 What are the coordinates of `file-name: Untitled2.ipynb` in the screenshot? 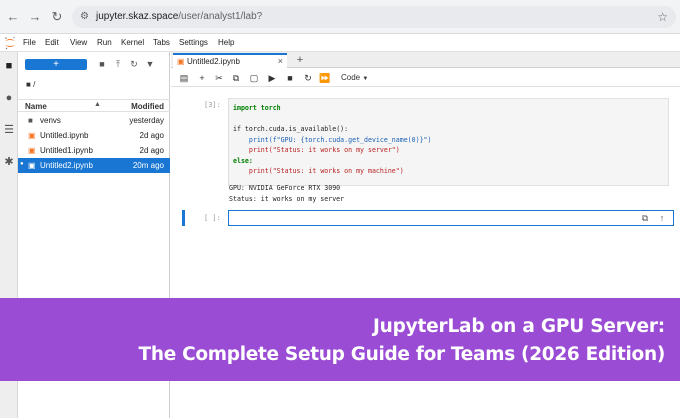 It's located at (66, 165).